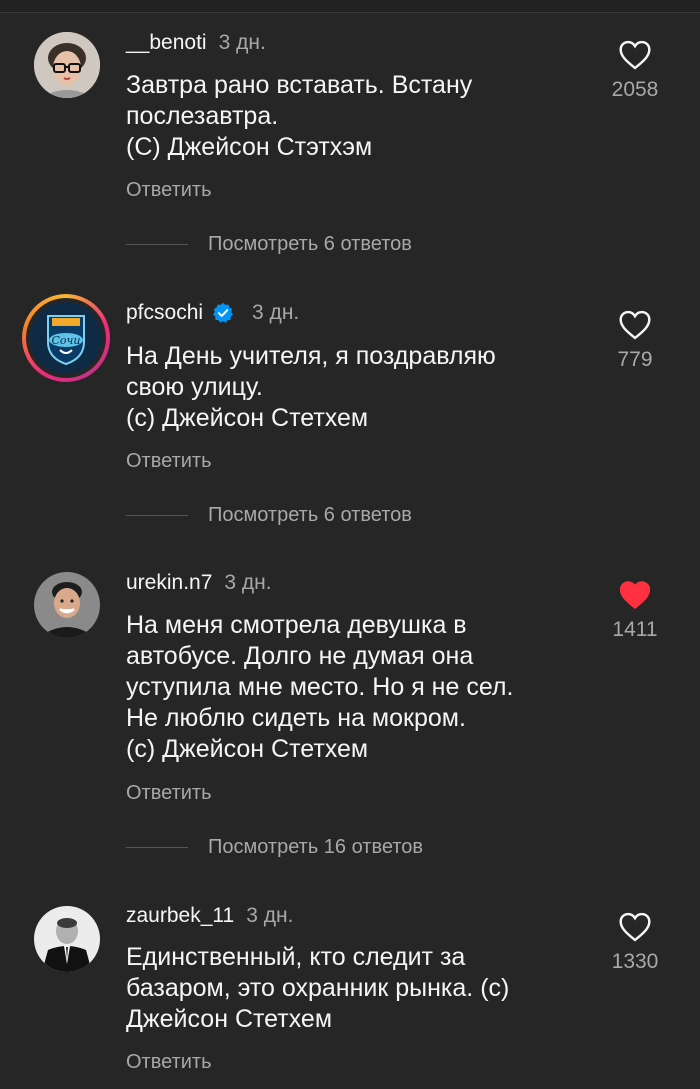 The height and width of the screenshot is (1089, 700). I want to click on view-replies-button: Посмотреть 16 ответов, so click(274, 847).